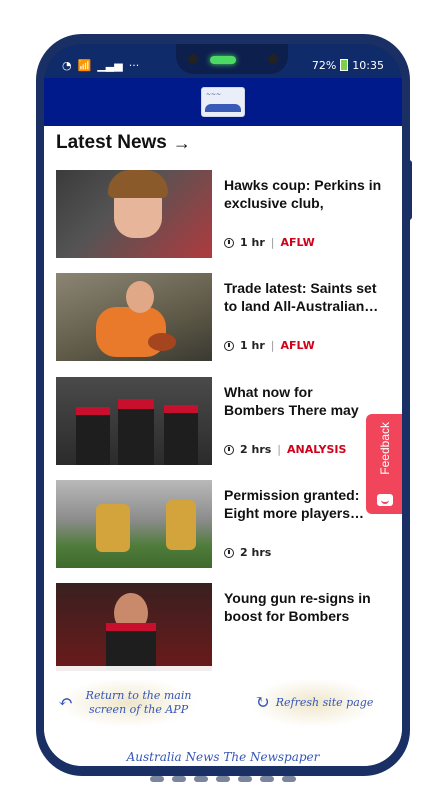 The image size is (442, 800). I want to click on news-headline: Young gun re-signs in boost for Bombers, so click(304, 607).